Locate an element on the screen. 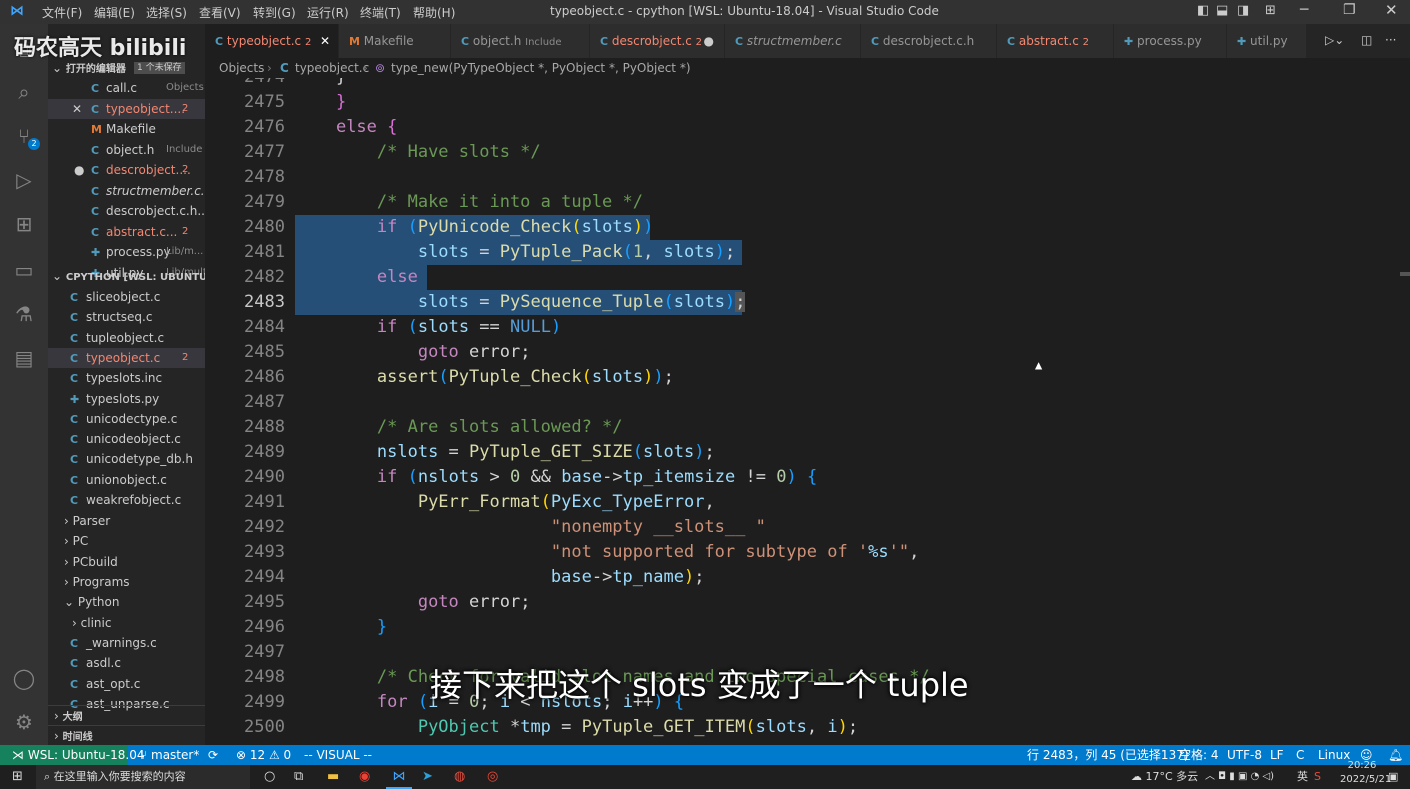  indentation: 空格: 4 is located at coordinates (1199, 755).